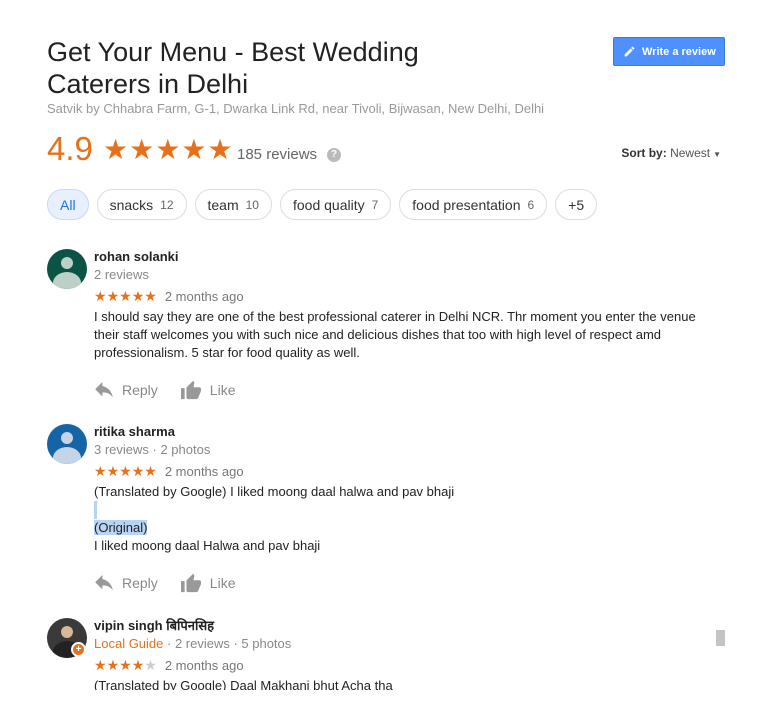  What do you see at coordinates (399, 528) in the screenshot?
I see `original-label-row: (Original)` at bounding box center [399, 528].